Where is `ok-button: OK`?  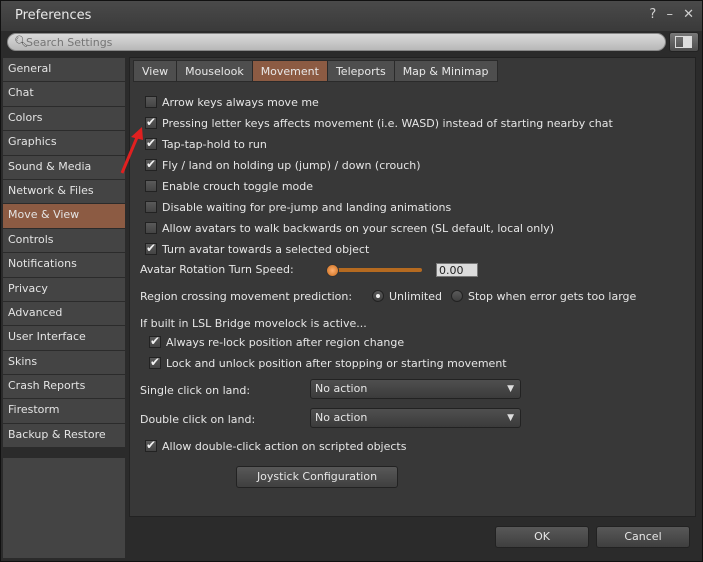 ok-button: OK is located at coordinates (542, 537).